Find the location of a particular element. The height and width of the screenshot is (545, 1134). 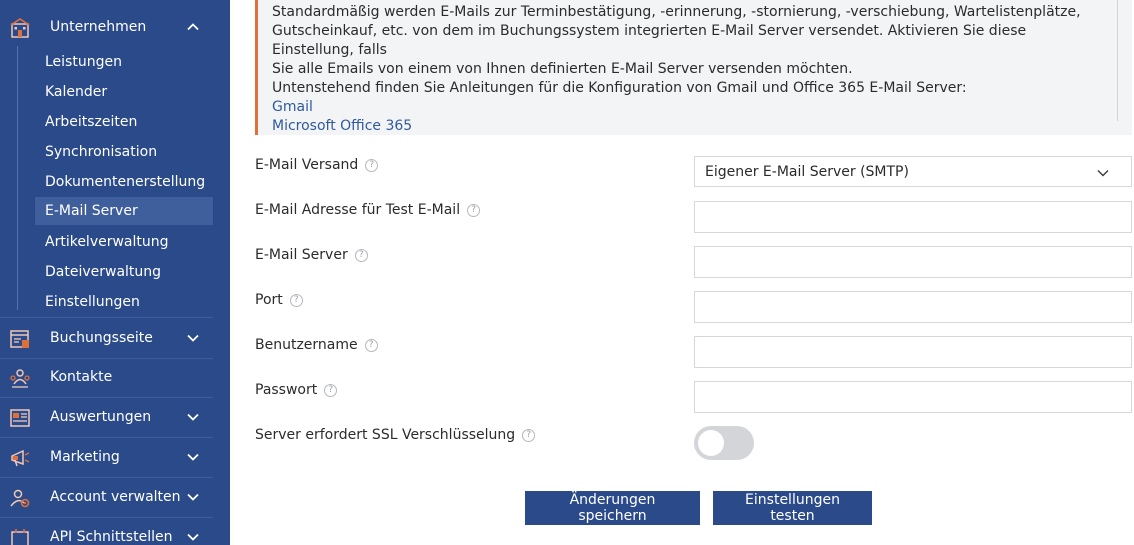

email-versand-label-row: E-Mail Versand ? is located at coordinates (317, 165).